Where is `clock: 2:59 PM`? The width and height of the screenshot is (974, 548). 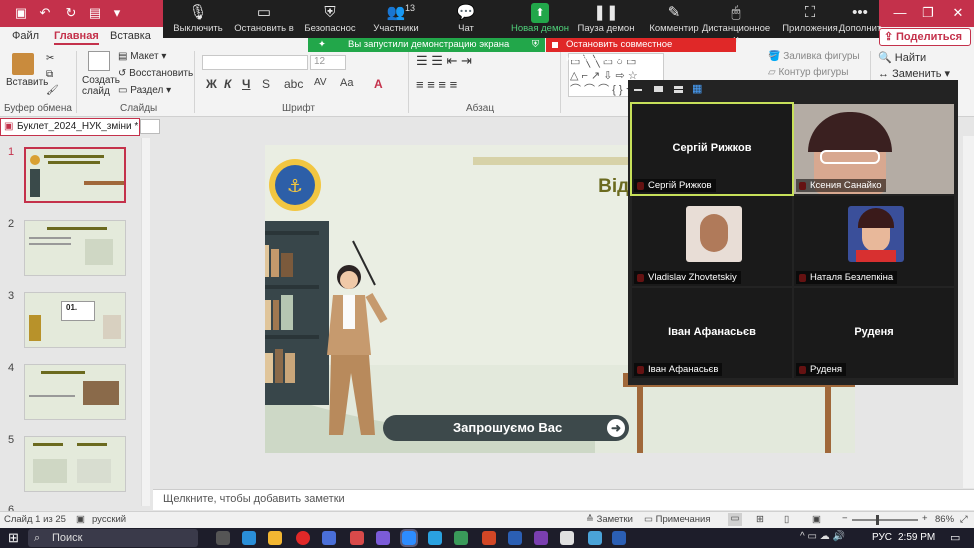
clock: 2:59 PM is located at coordinates (916, 537).